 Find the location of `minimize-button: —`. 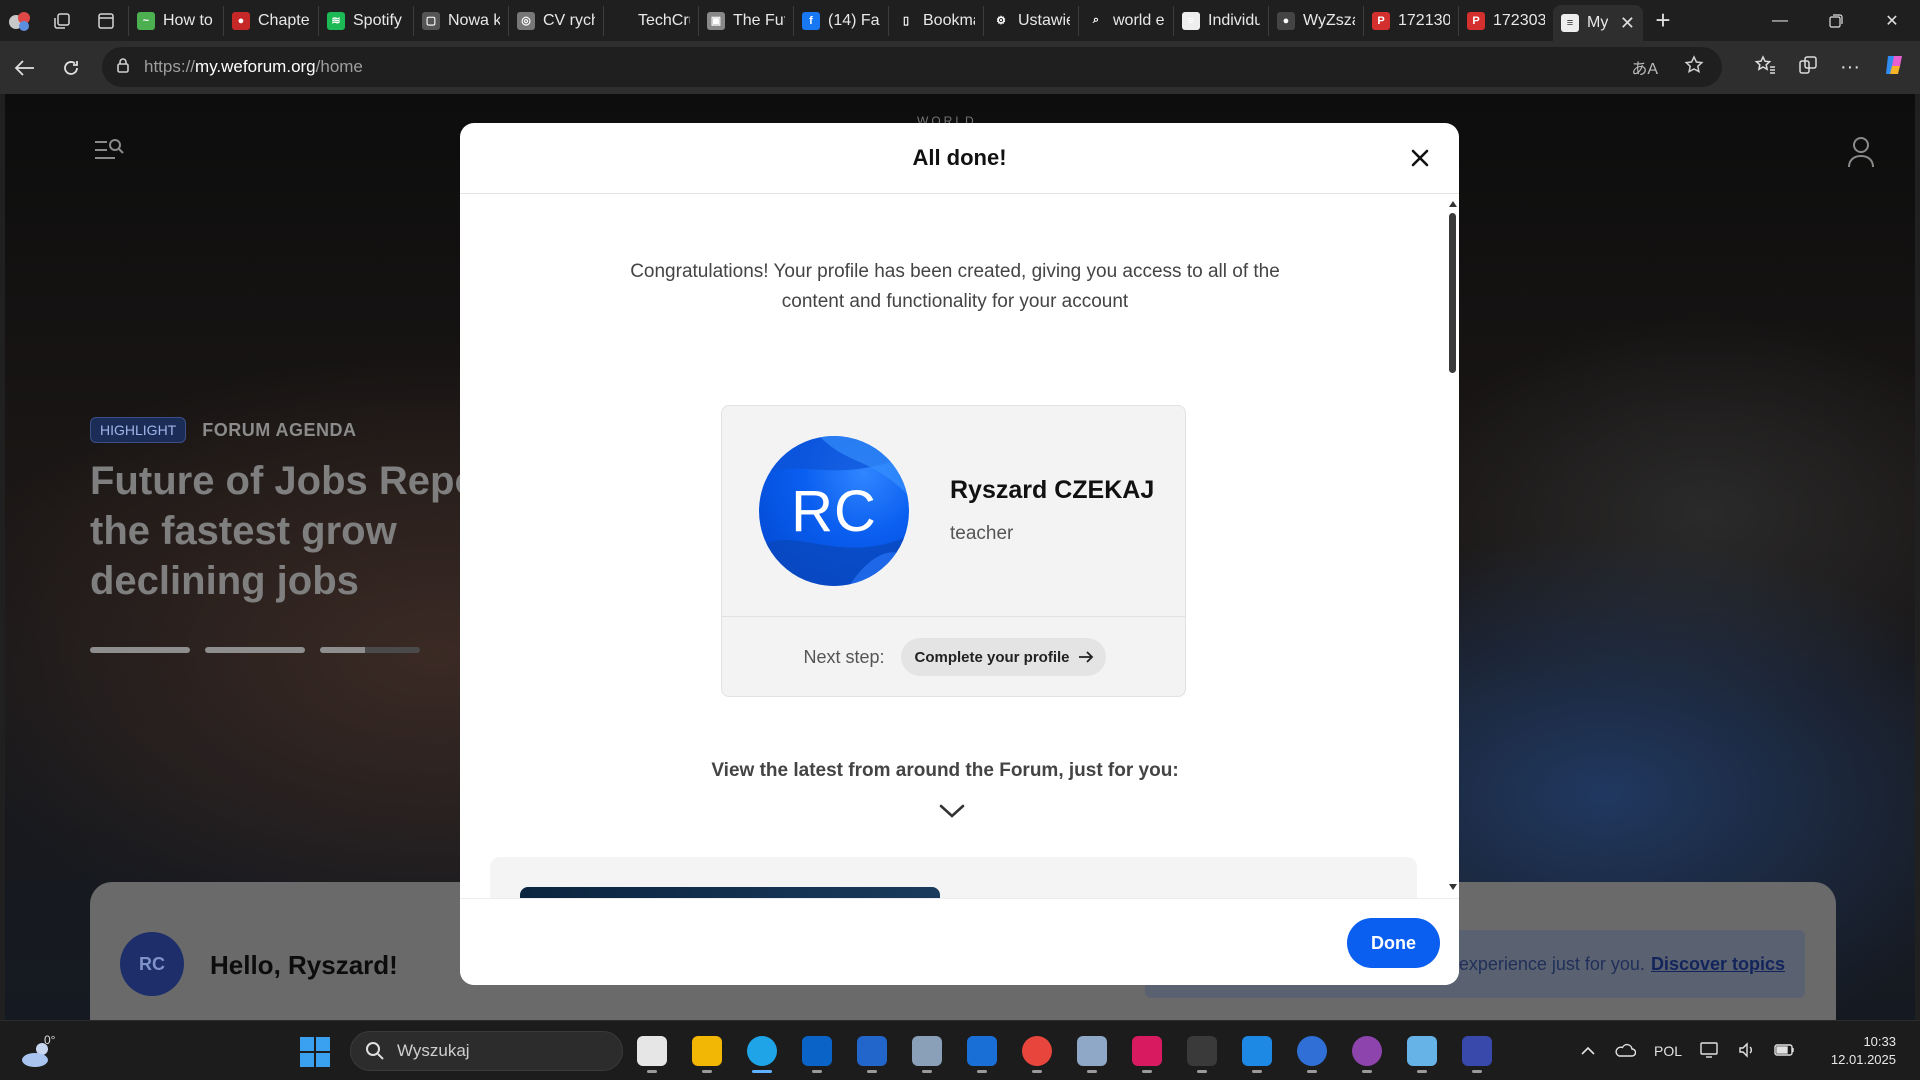

minimize-button: — is located at coordinates (1780, 20).